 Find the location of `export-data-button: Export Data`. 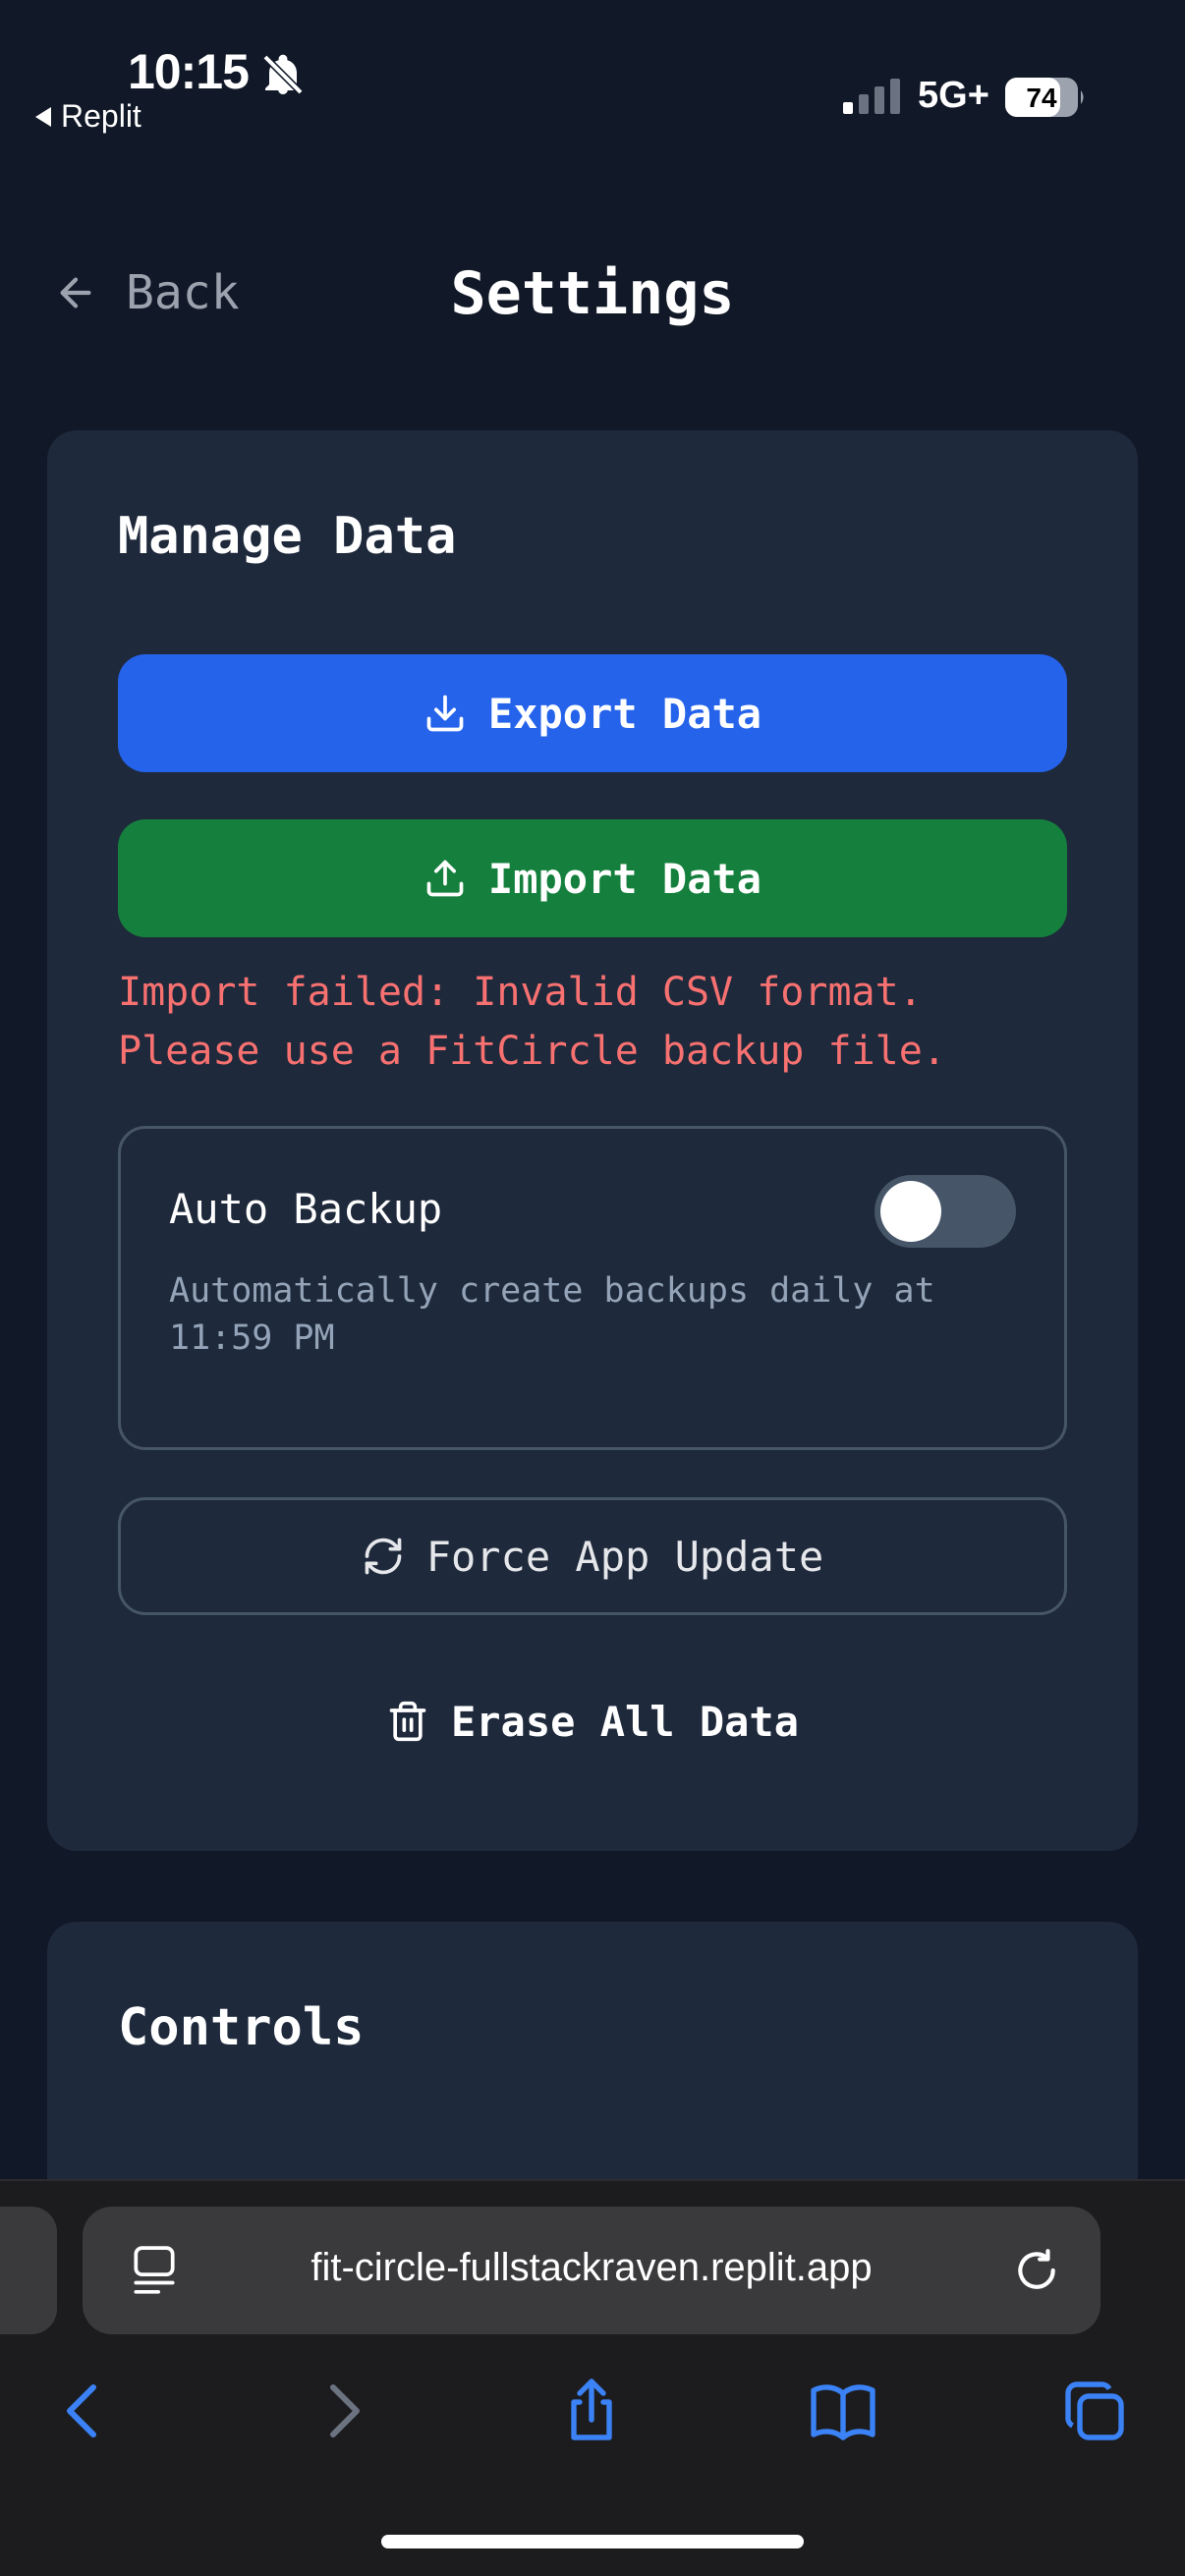

export-data-button: Export Data is located at coordinates (592, 713).